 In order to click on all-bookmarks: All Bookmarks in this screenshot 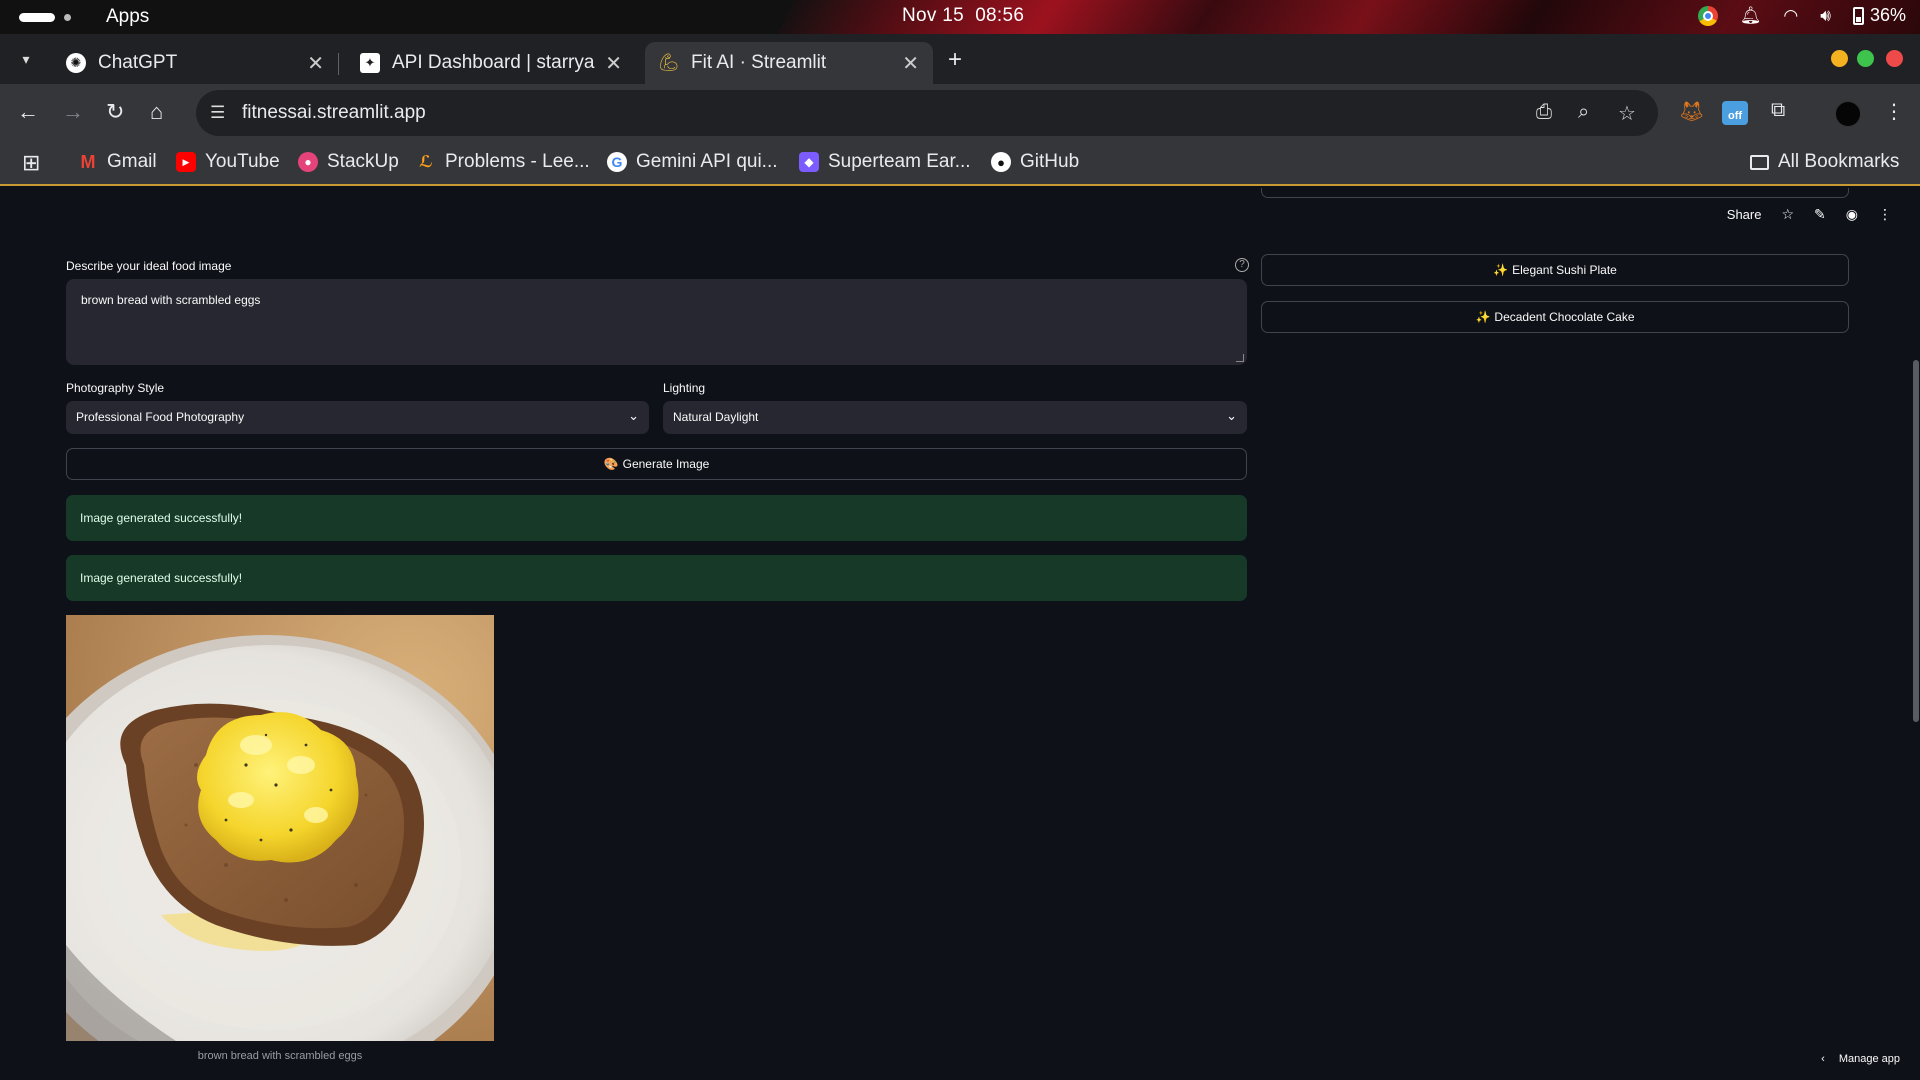, I will do `click(1824, 162)`.